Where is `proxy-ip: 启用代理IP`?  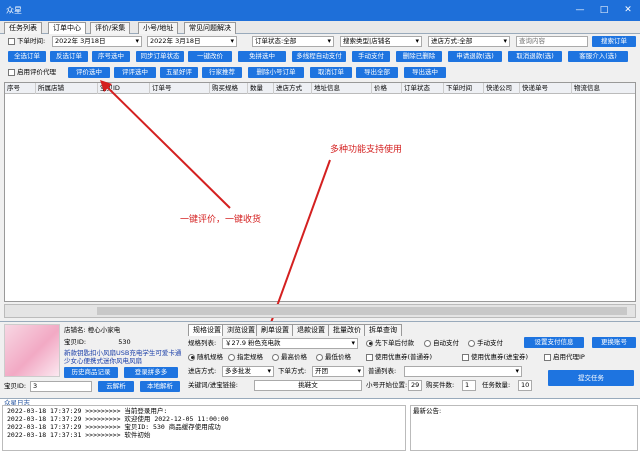 proxy-ip: 启用代理IP is located at coordinates (564, 357).